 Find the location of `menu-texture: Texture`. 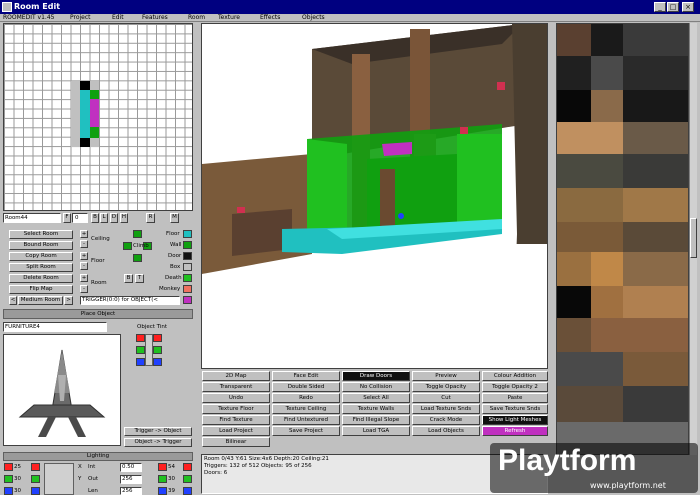

menu-texture: Texture is located at coordinates (229, 18).